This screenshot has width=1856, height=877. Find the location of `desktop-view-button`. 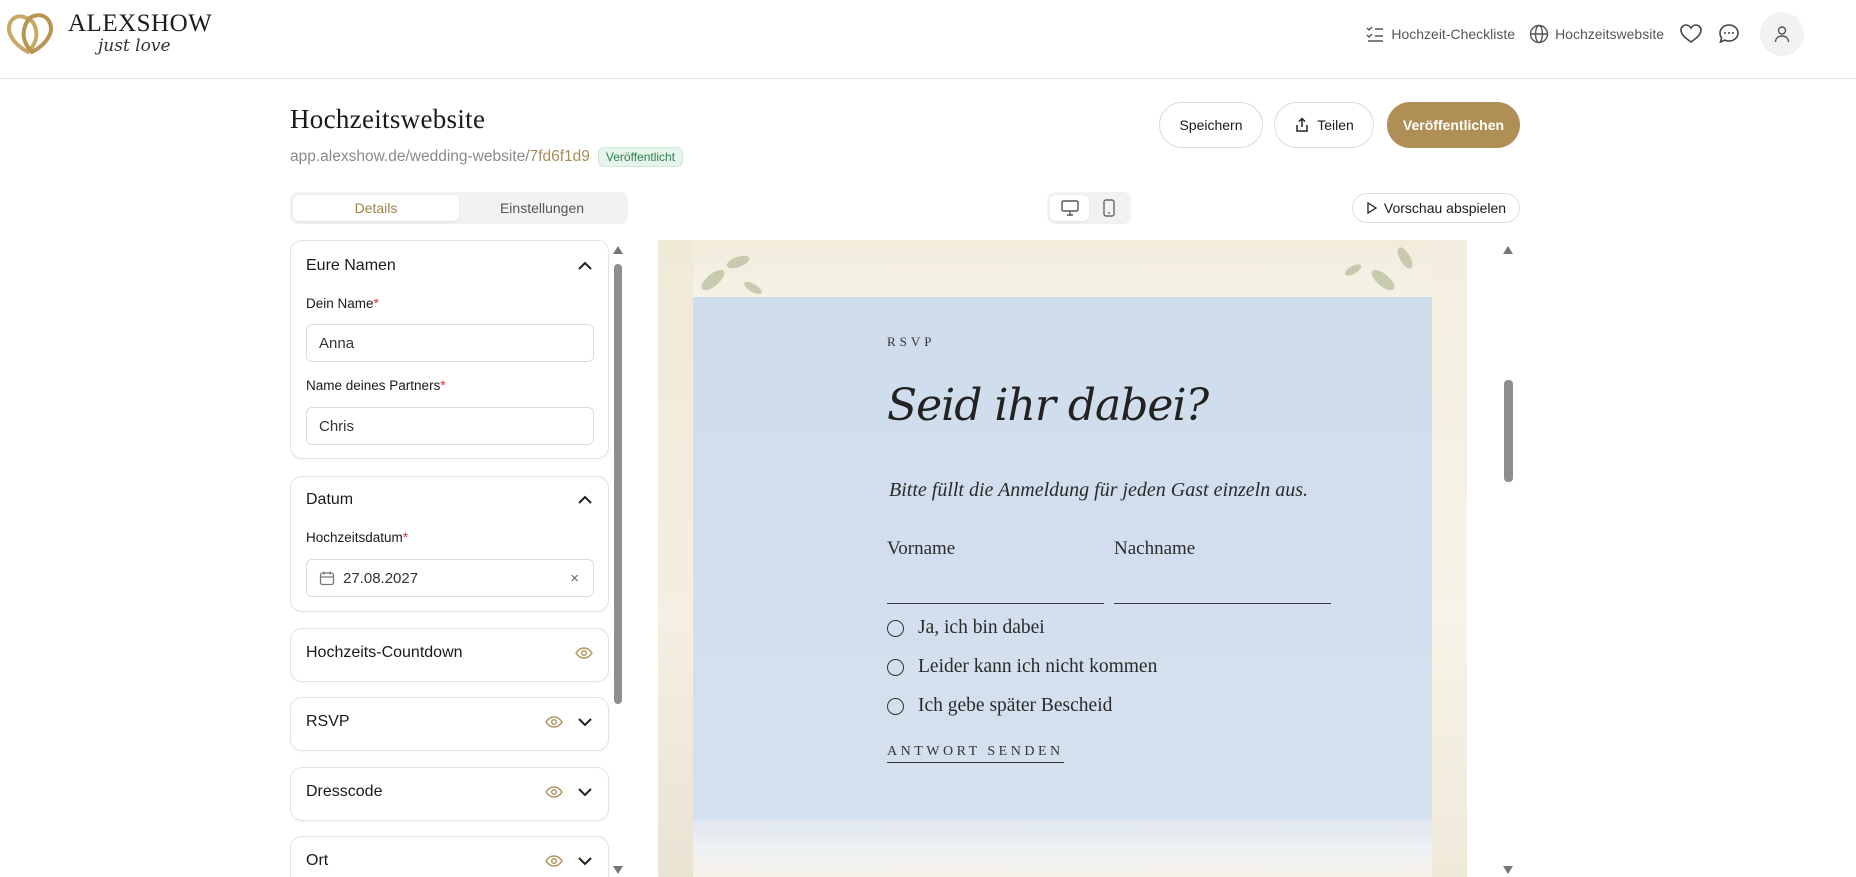

desktop-view-button is located at coordinates (1069, 208).